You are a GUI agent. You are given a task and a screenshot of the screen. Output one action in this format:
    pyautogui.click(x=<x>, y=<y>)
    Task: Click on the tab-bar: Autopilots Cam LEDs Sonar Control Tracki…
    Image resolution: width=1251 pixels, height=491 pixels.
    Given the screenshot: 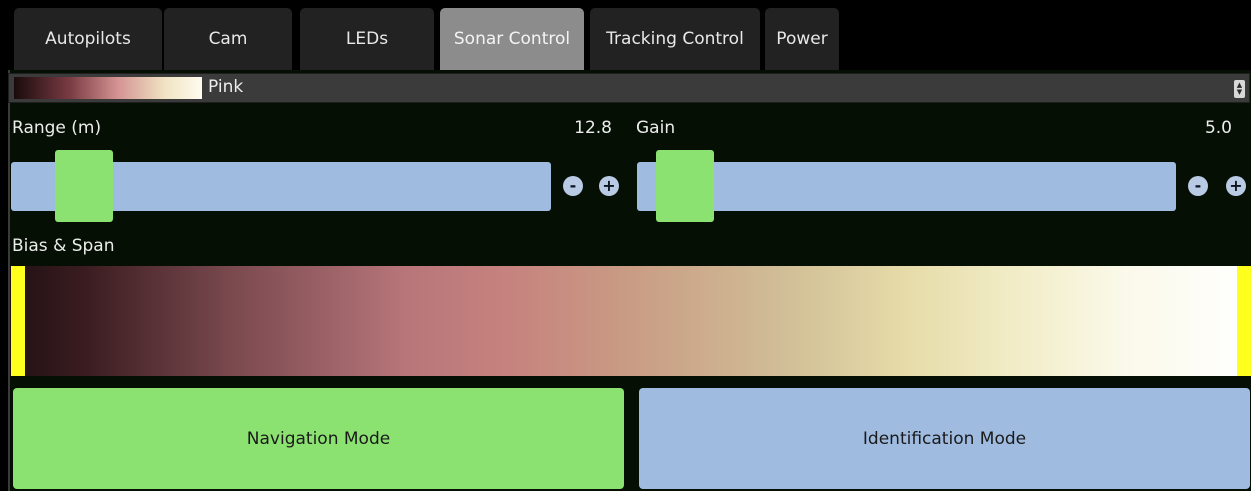 What is the action you would take?
    pyautogui.click(x=625, y=35)
    